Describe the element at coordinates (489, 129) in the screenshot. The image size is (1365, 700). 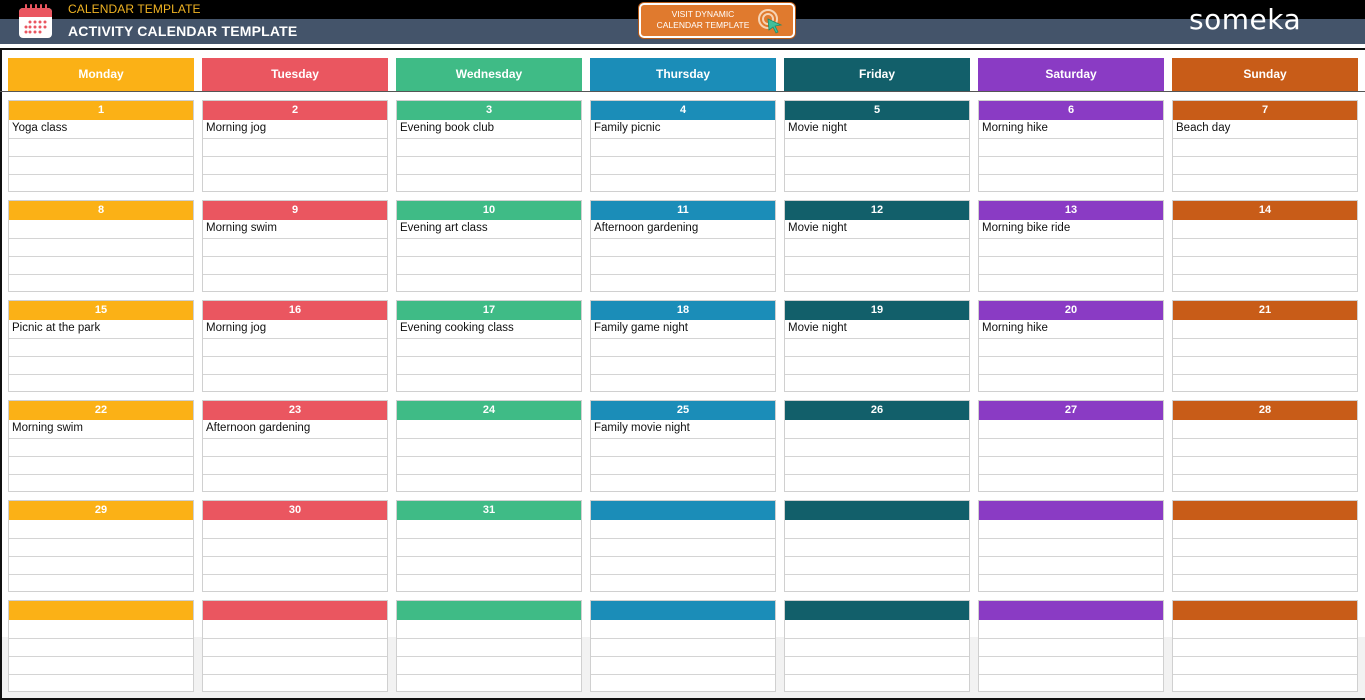
I see `activity-entry: Evening book club` at that location.